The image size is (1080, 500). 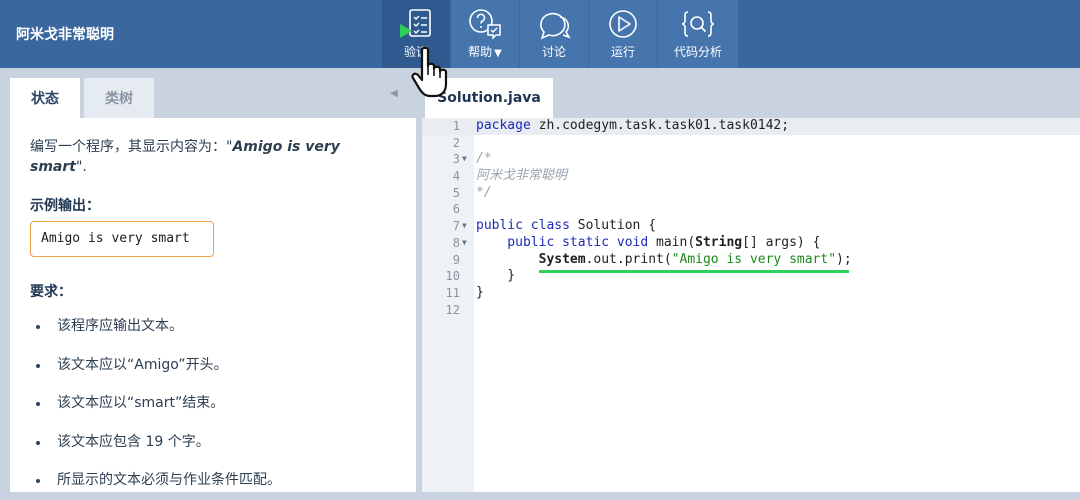 I want to click on run-play-icon, so click(x=623, y=24).